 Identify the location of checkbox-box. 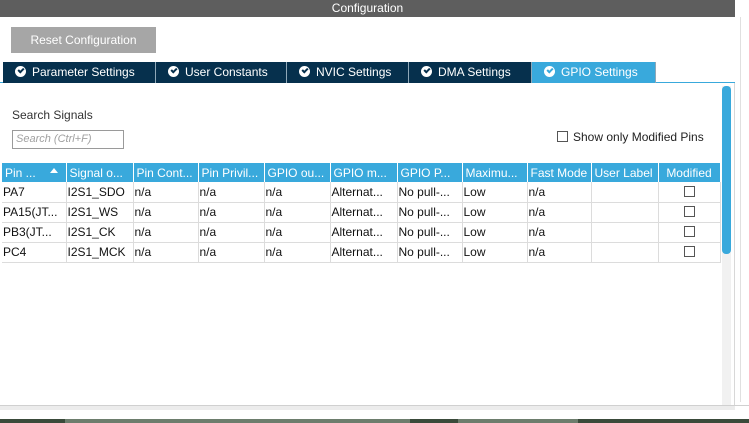
(562, 136).